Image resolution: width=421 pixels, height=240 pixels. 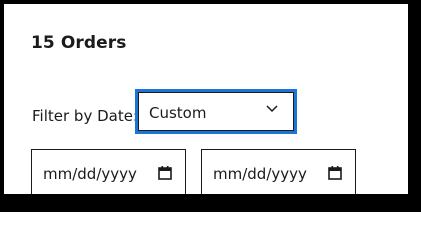 I want to click on start-date-placeholder: mm/dd/yyyy, so click(x=90, y=174).